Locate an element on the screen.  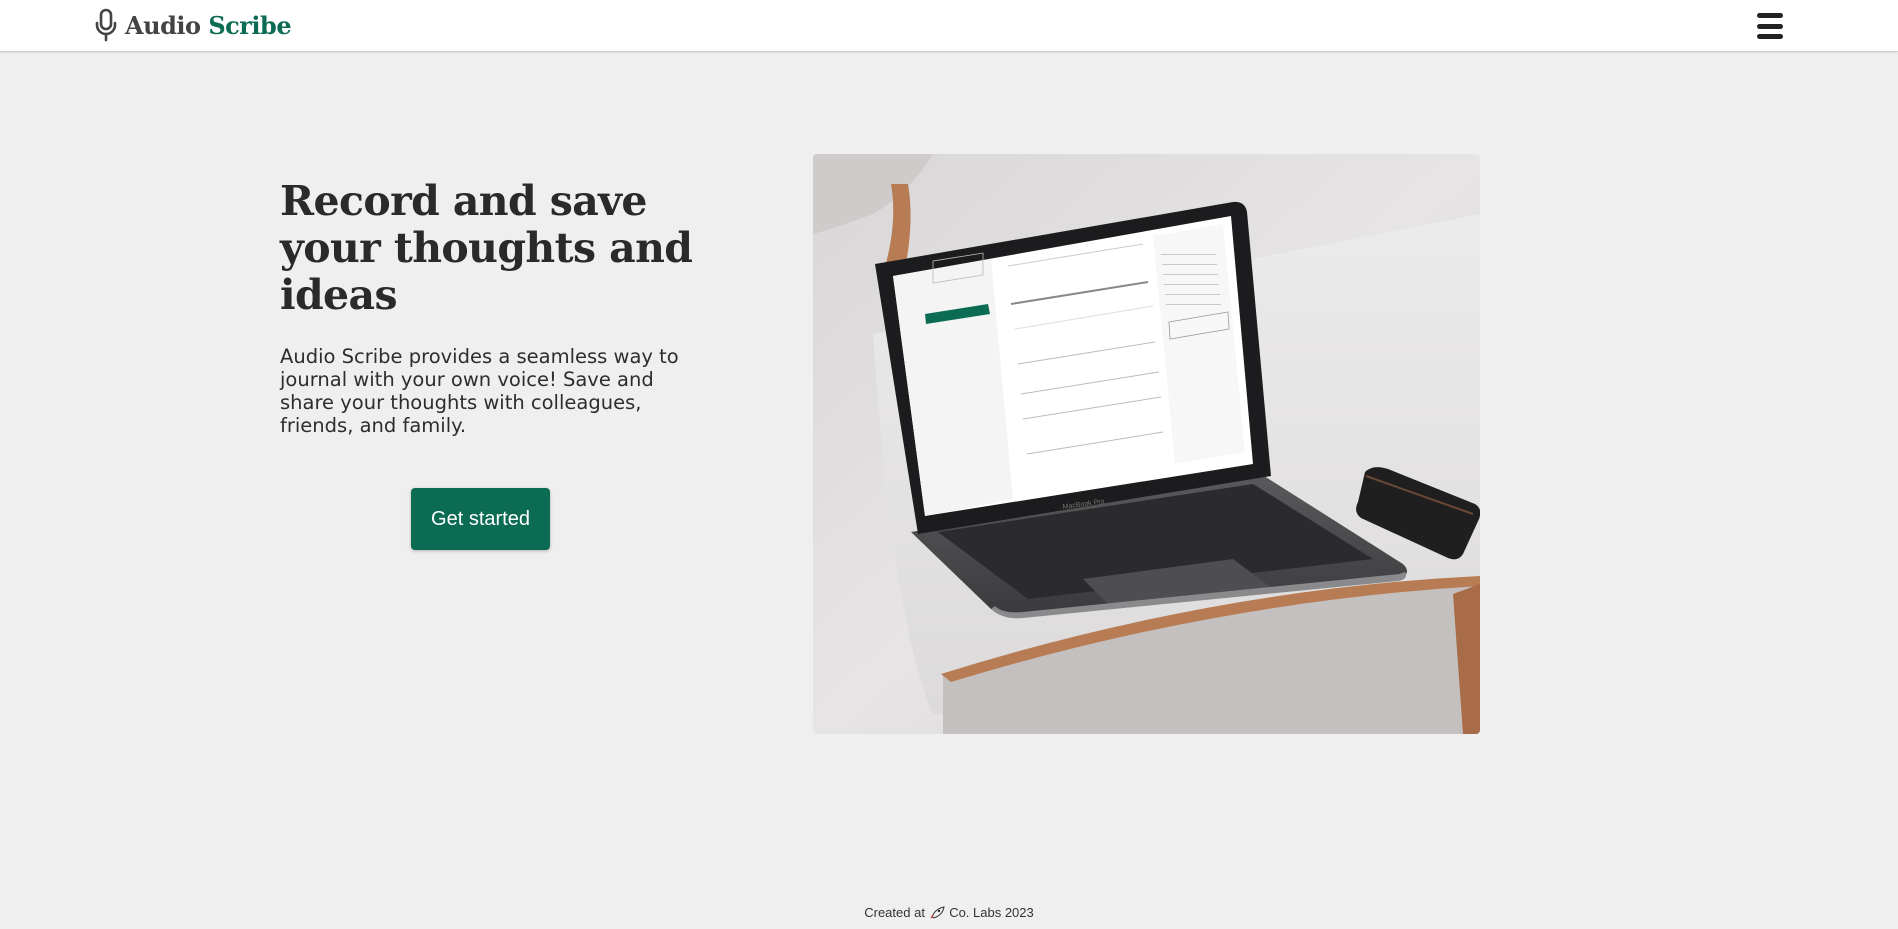
hamburger-menu-icon is located at coordinates (1770, 26).